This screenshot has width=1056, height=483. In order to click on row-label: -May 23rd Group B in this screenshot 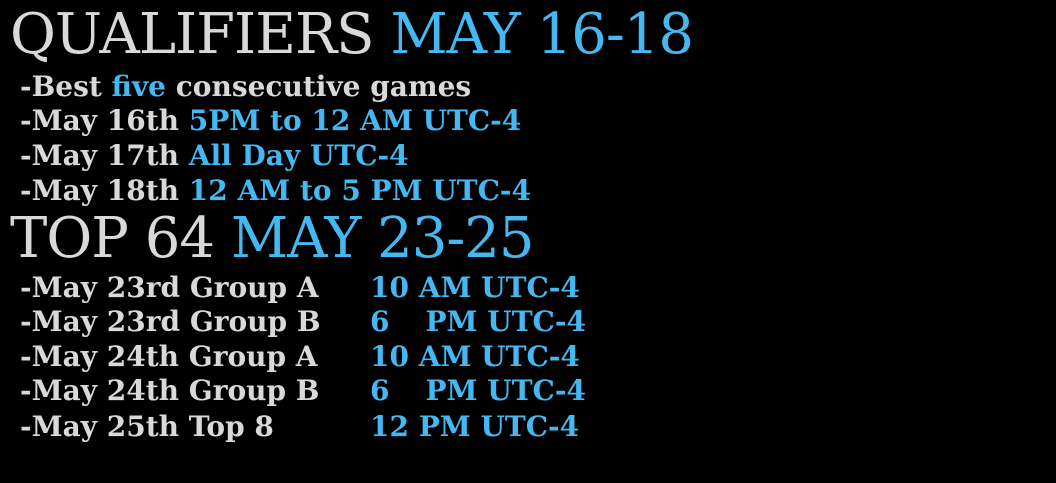, I will do `click(170, 321)`.